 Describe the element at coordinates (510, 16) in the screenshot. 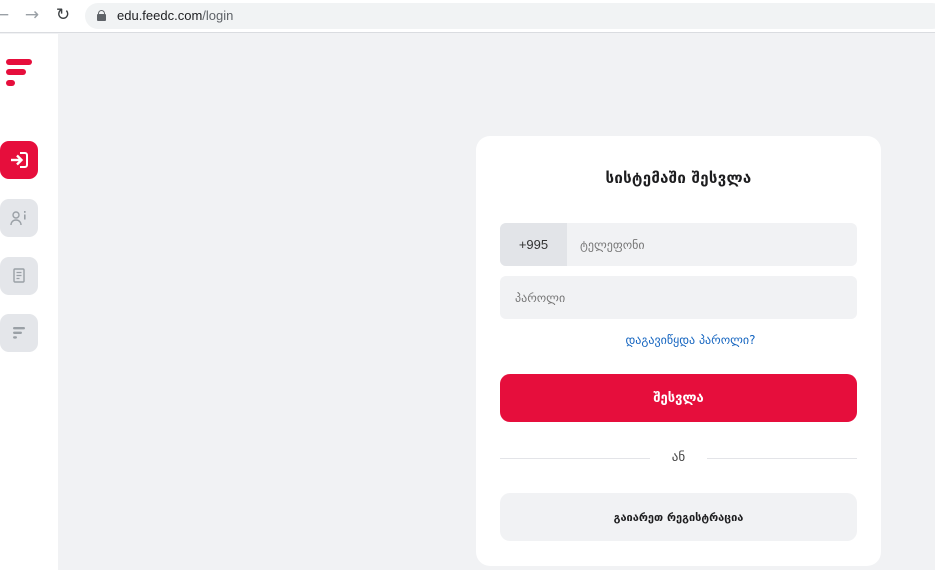

I see `address-bar: edu.feedc.com/login` at that location.